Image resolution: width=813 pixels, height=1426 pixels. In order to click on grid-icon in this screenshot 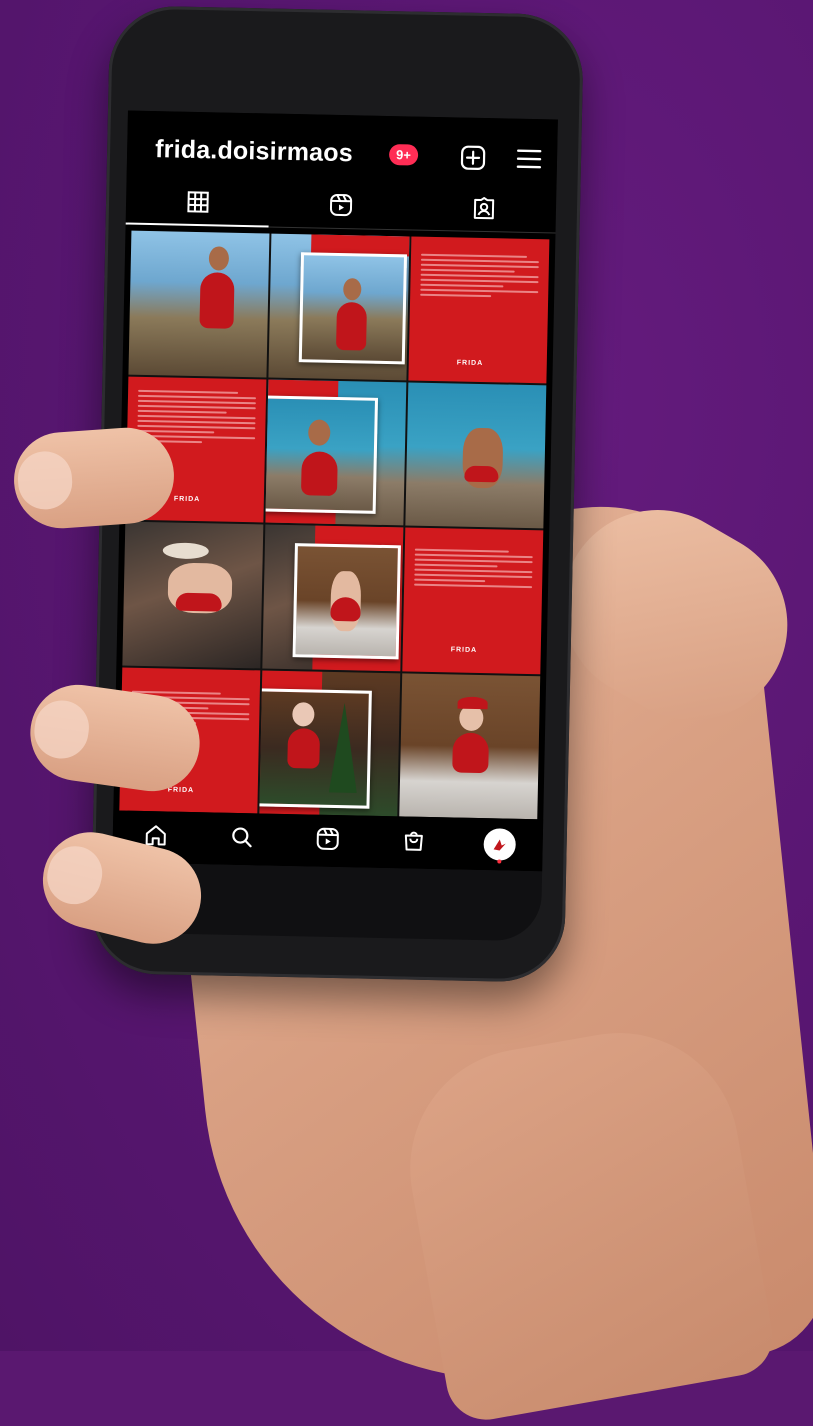, I will do `click(197, 203)`.